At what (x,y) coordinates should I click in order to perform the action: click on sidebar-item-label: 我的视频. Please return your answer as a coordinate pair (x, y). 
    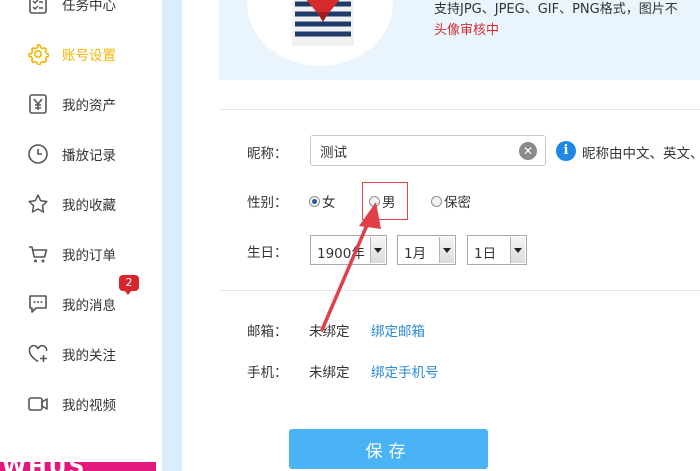
    Looking at the image, I should click on (89, 406).